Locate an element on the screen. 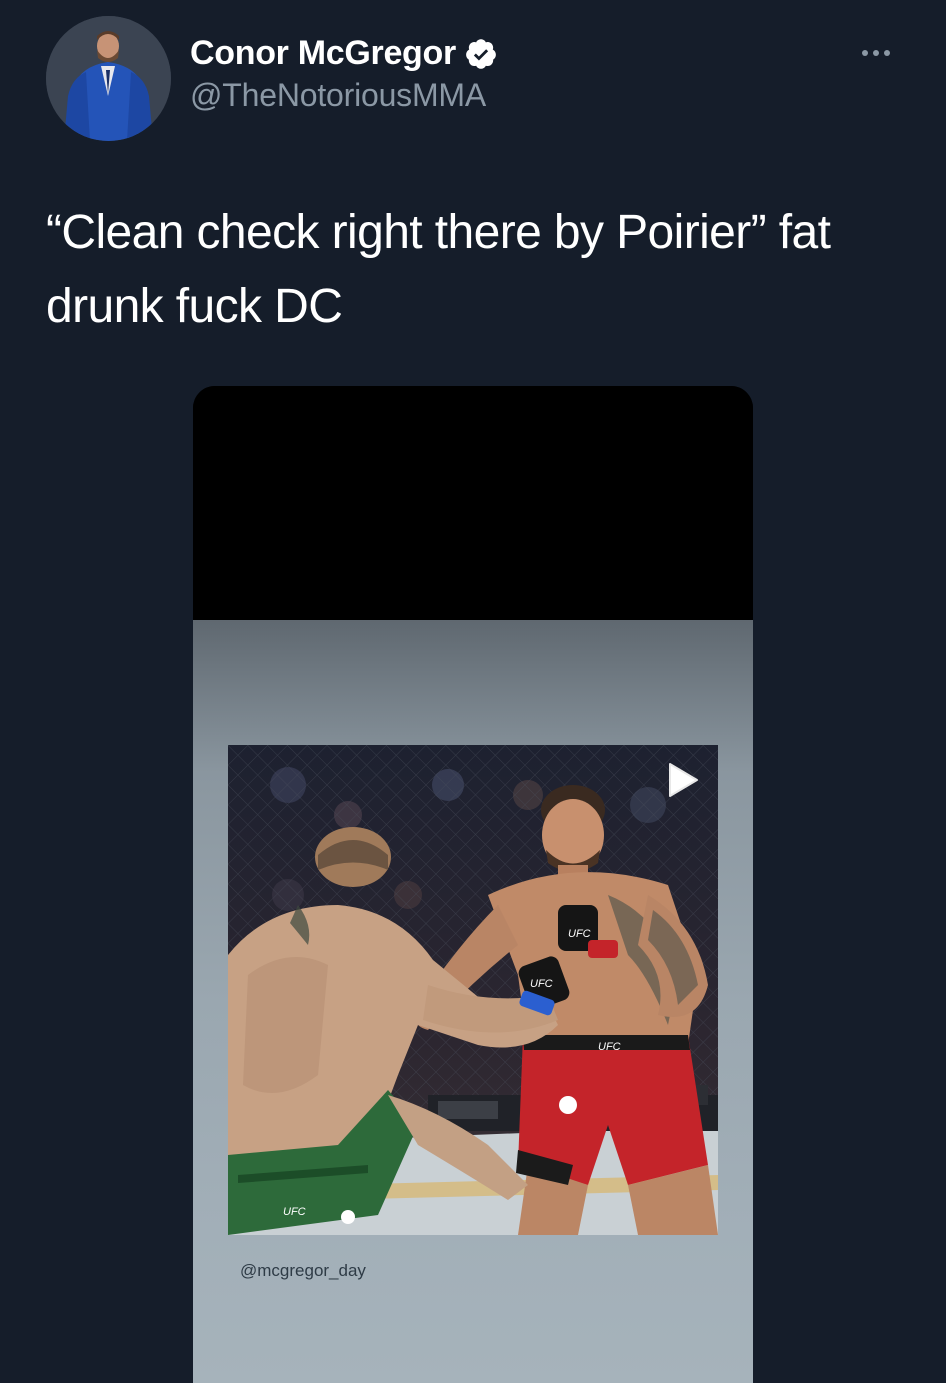 This screenshot has width=946, height=1383. glove-label-1: UFC is located at coordinates (579, 934).